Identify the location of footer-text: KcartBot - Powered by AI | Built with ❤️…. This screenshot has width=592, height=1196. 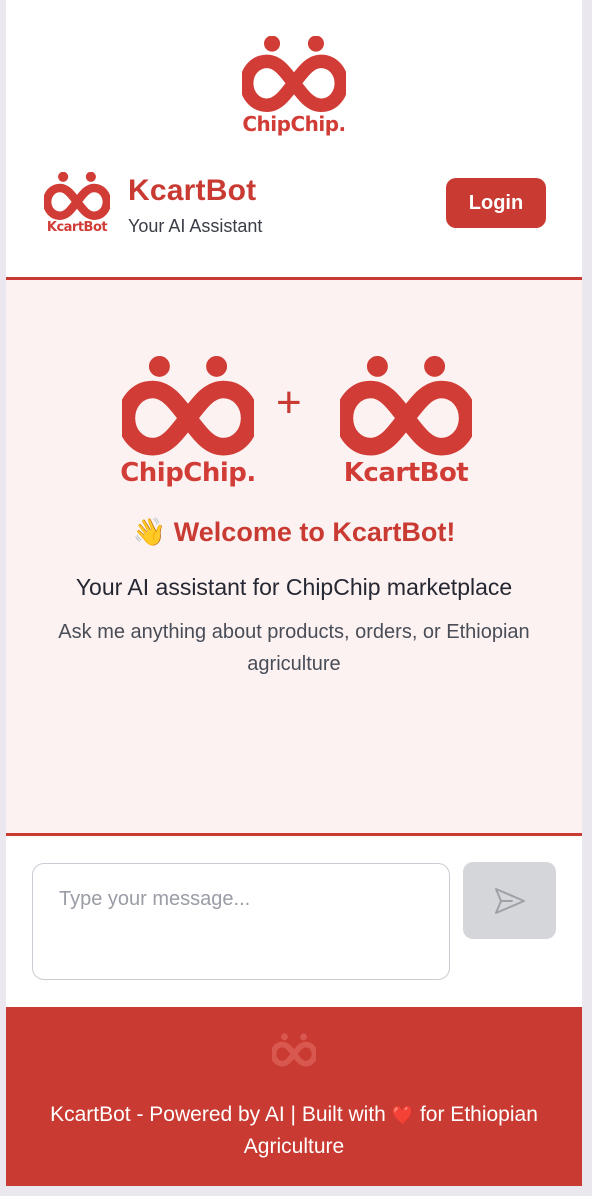
(294, 1131).